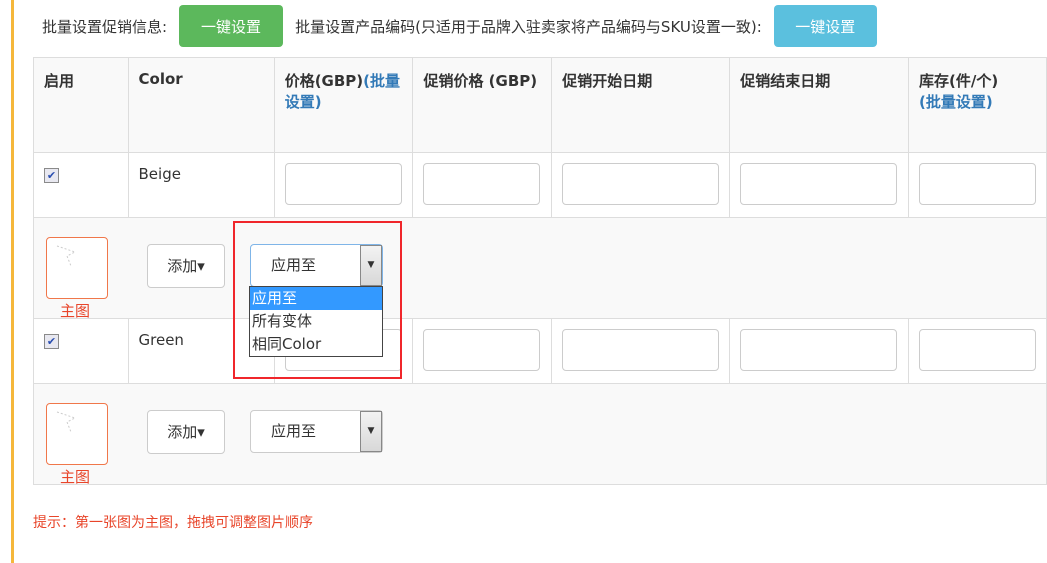 The height and width of the screenshot is (563, 1047). I want to click on table-row: ✔ Green, so click(540, 351).